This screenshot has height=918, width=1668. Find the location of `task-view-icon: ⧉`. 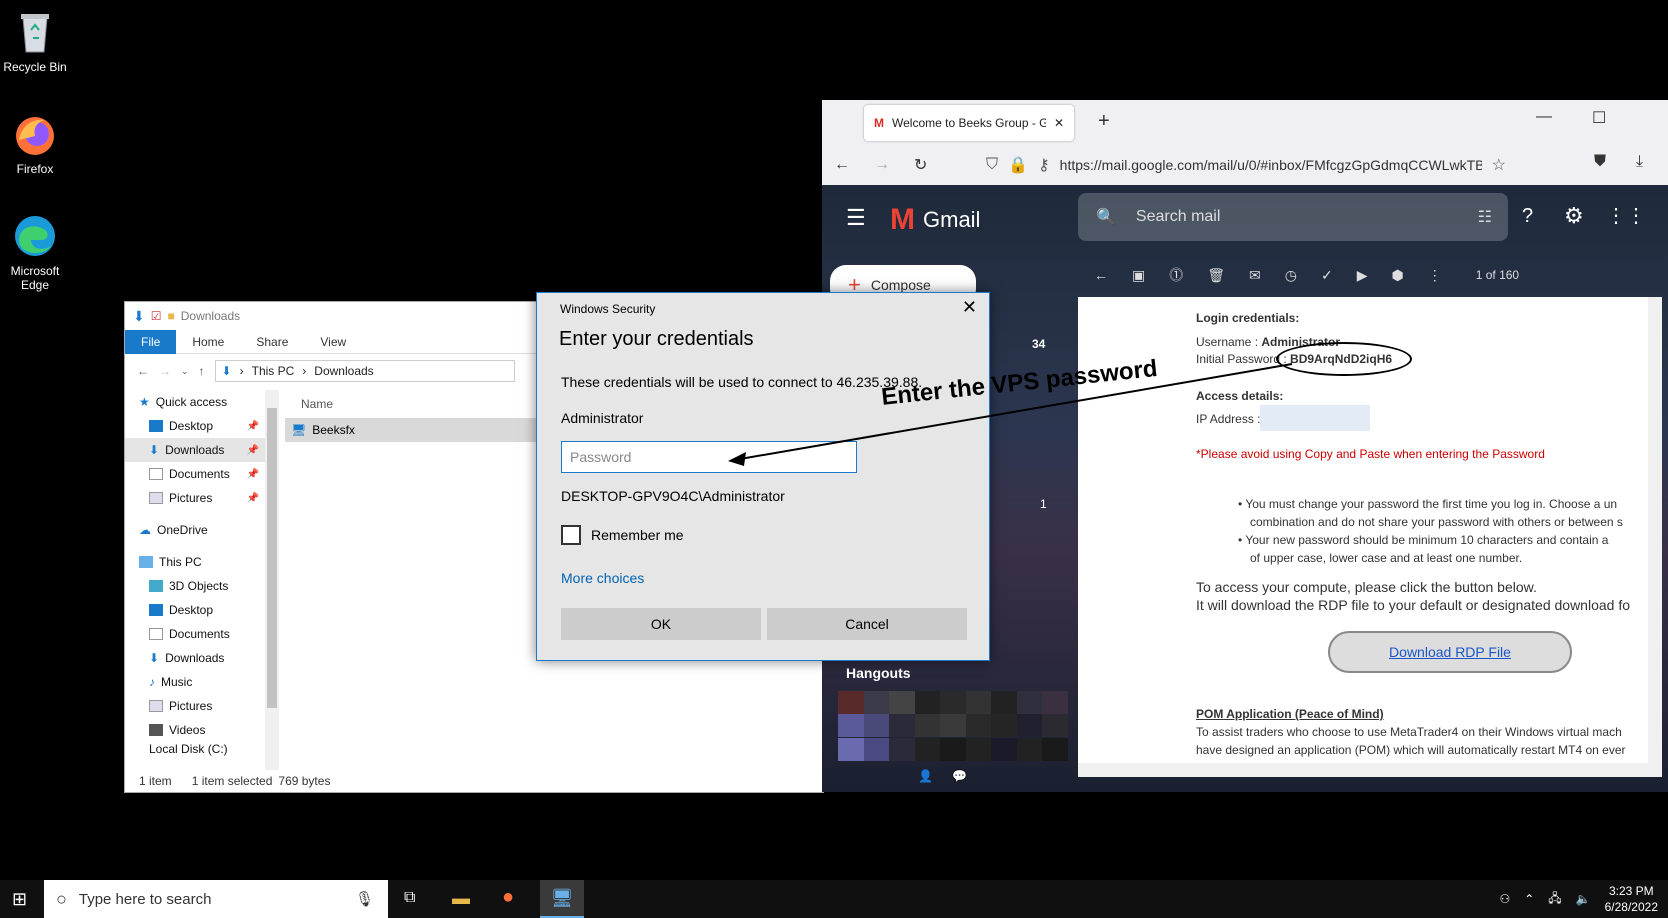

task-view-icon: ⧉ is located at coordinates (409, 898).